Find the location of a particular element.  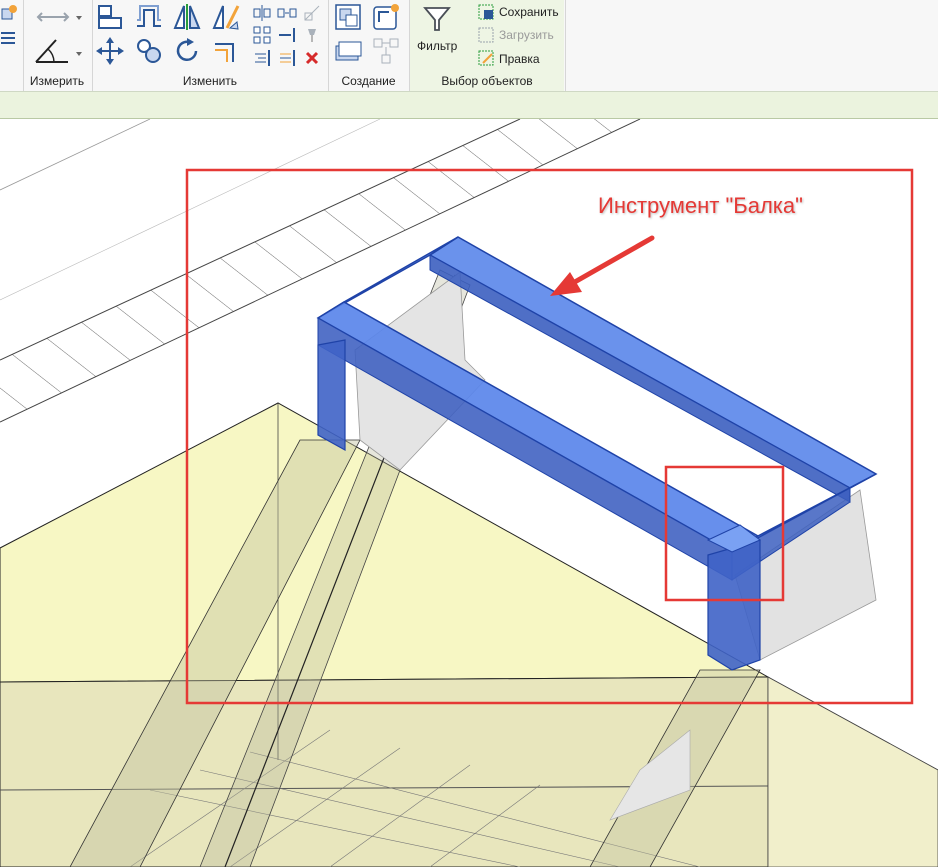

trim-icon is located at coordinates (226, 51).